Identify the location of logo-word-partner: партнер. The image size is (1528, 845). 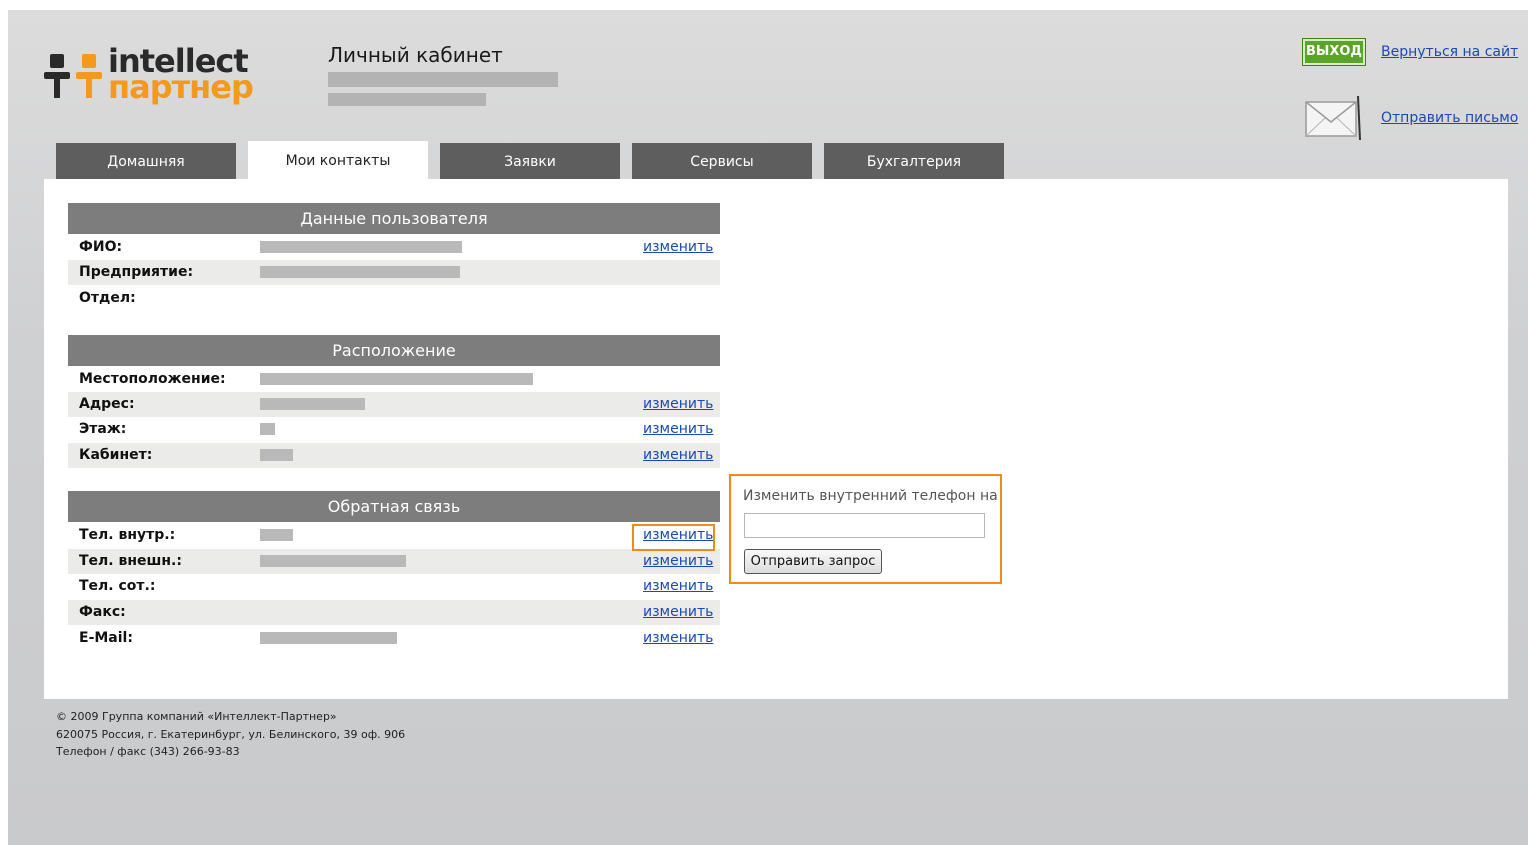
(181, 87).